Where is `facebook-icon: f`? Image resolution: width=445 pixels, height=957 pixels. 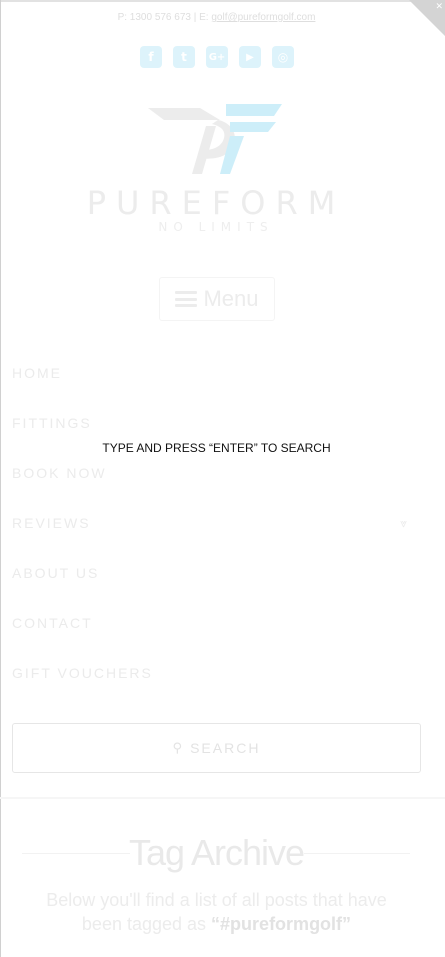
facebook-icon: f is located at coordinates (151, 57).